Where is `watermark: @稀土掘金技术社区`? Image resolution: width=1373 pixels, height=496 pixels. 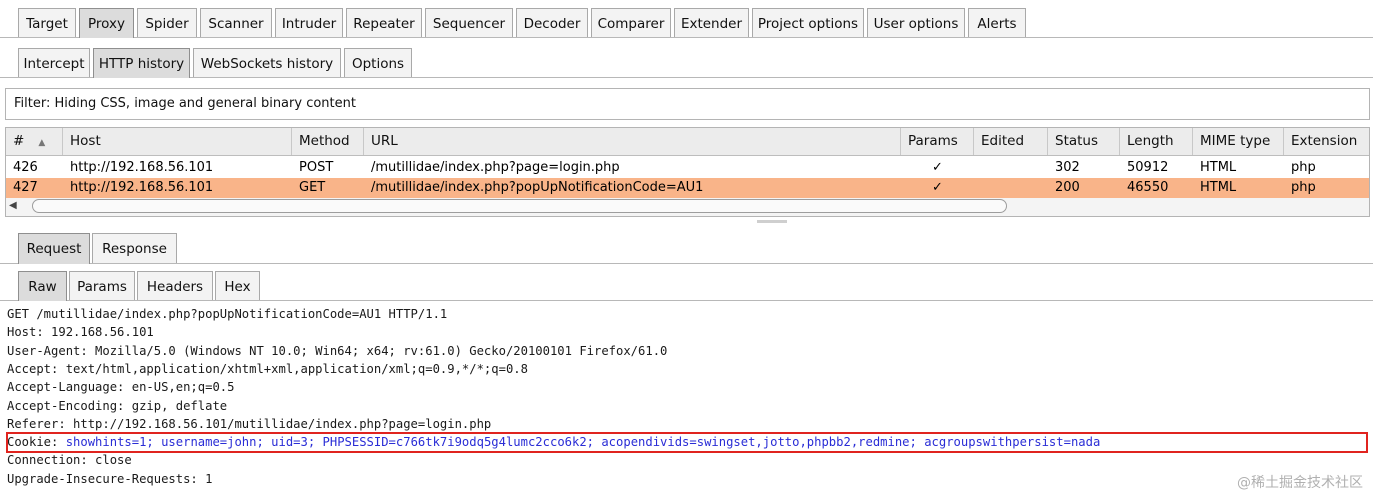
watermark: @稀土掘金技术社区 is located at coordinates (1300, 483).